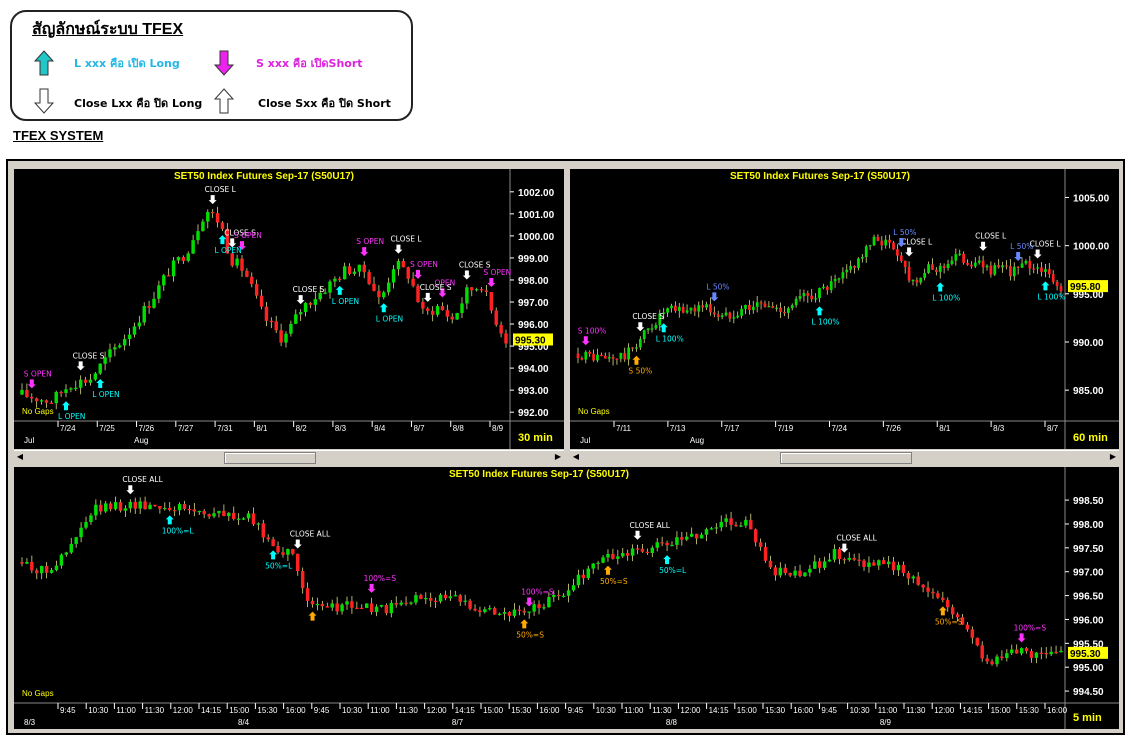 Image resolution: width=1131 pixels, height=742 pixels. What do you see at coordinates (1085, 654) in the screenshot?
I see `last-price-label: 995.30` at bounding box center [1085, 654].